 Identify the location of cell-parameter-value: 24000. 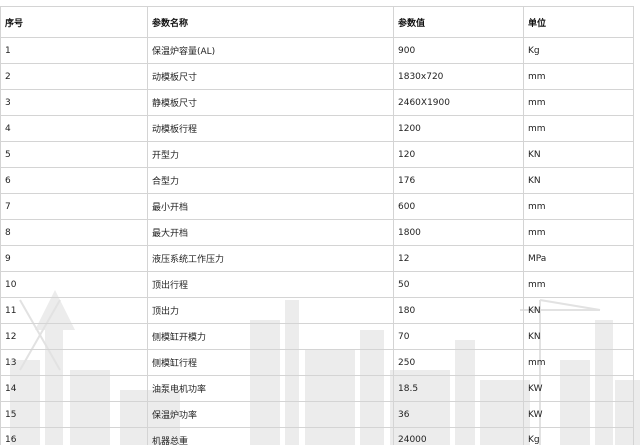
(458, 436).